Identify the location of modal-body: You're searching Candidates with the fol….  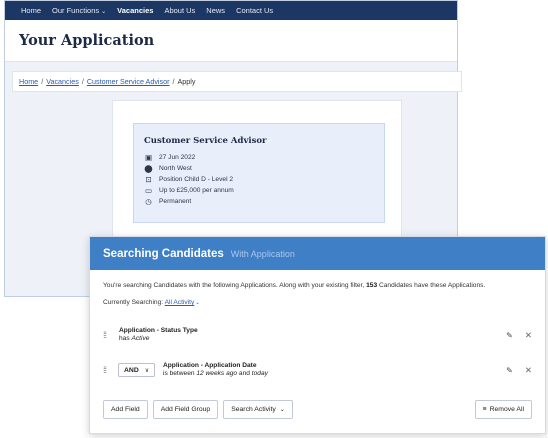
(317, 288).